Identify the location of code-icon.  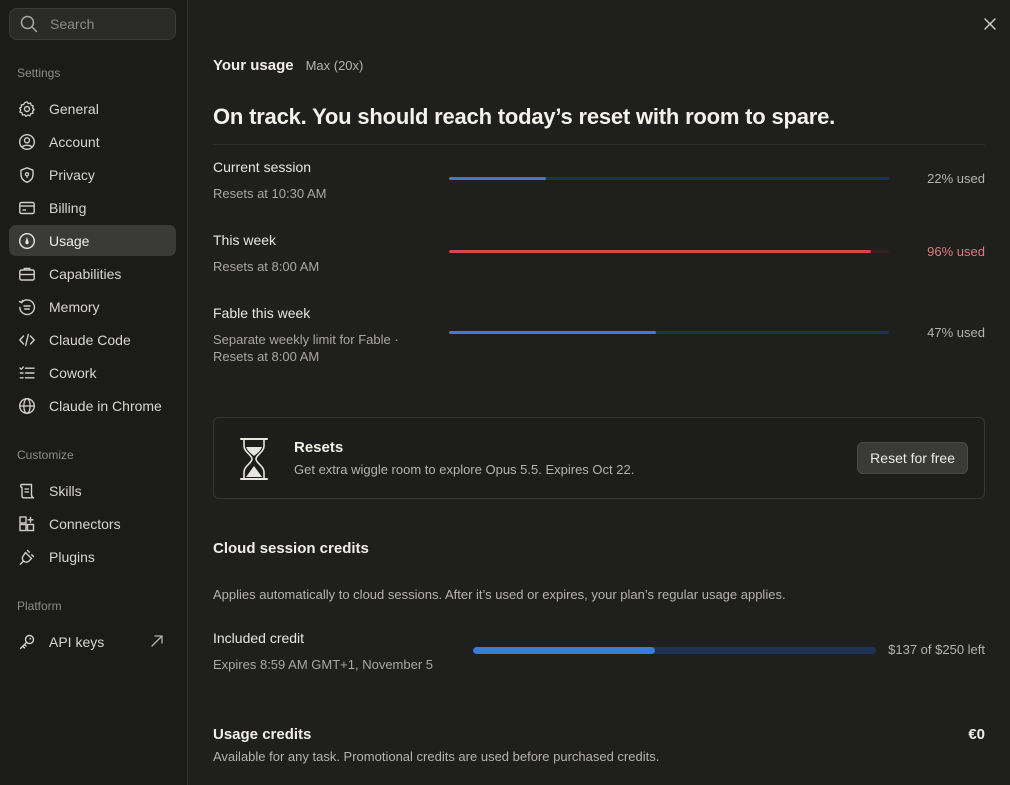
(27, 340).